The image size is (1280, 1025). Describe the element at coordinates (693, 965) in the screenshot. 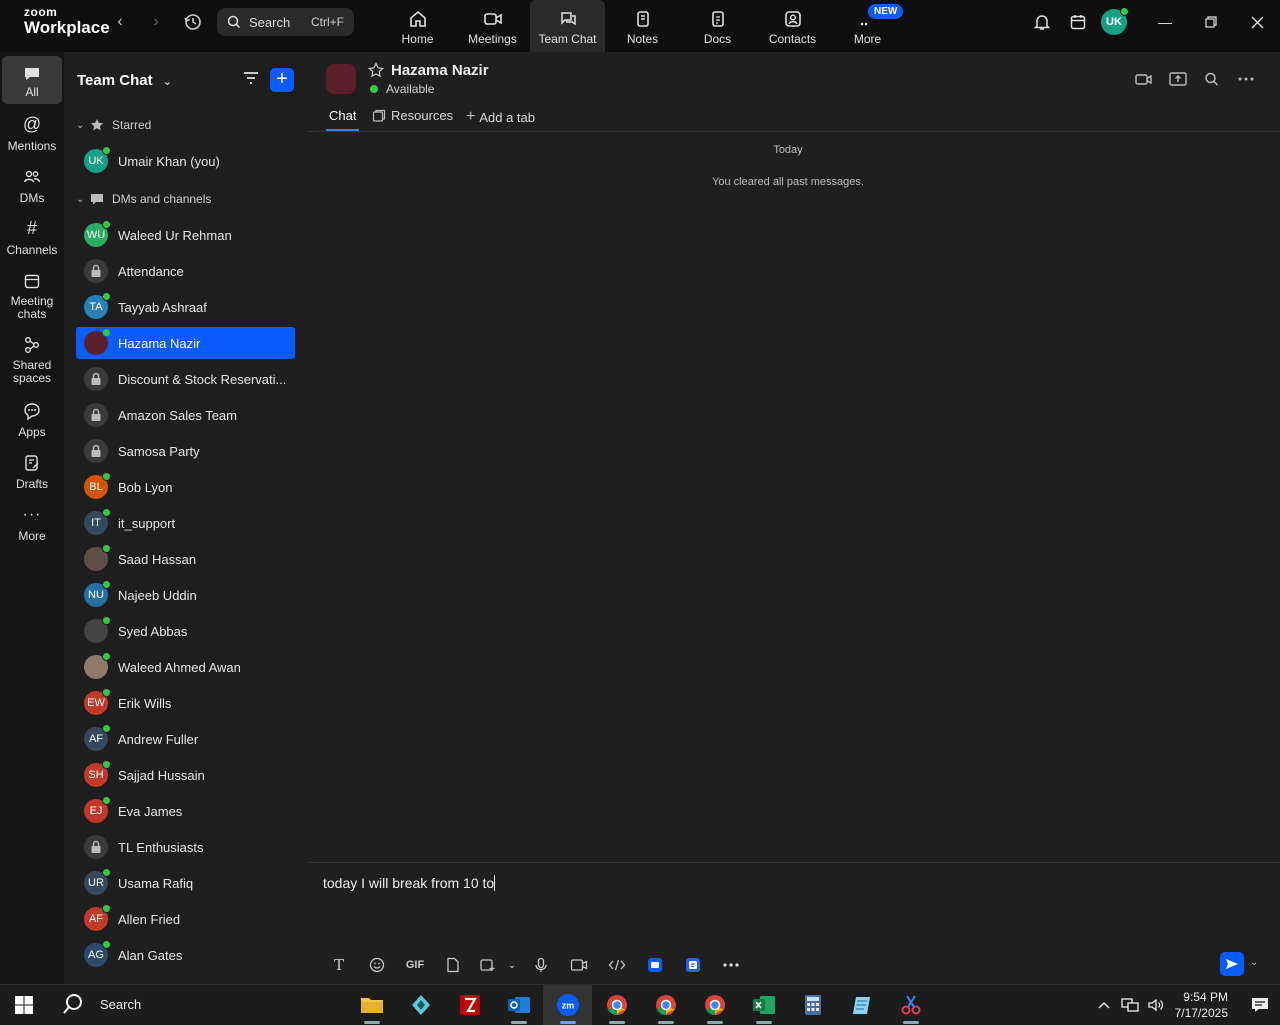

I see `zoom-app-icon` at that location.